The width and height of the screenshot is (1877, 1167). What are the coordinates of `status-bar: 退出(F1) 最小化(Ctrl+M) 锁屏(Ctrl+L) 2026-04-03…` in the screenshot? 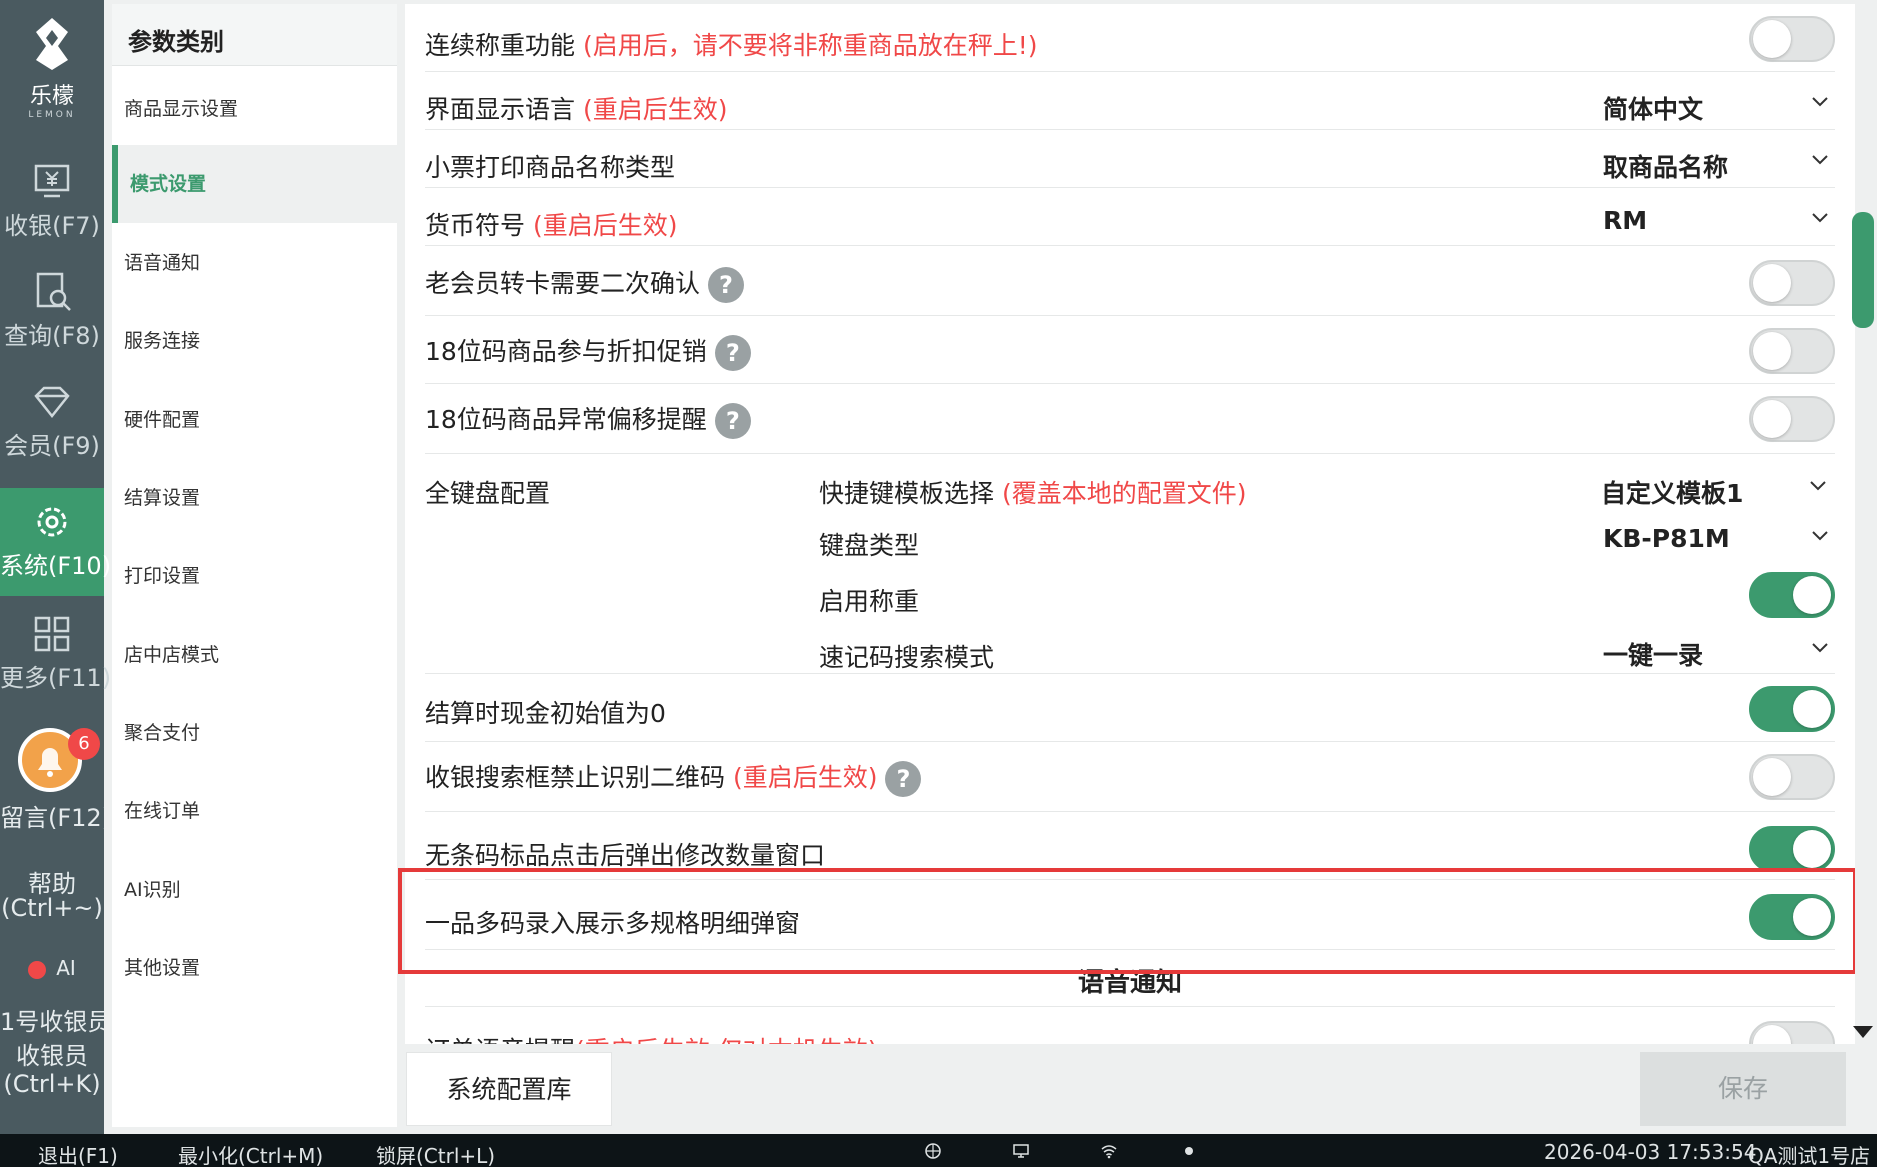 It's located at (938, 1150).